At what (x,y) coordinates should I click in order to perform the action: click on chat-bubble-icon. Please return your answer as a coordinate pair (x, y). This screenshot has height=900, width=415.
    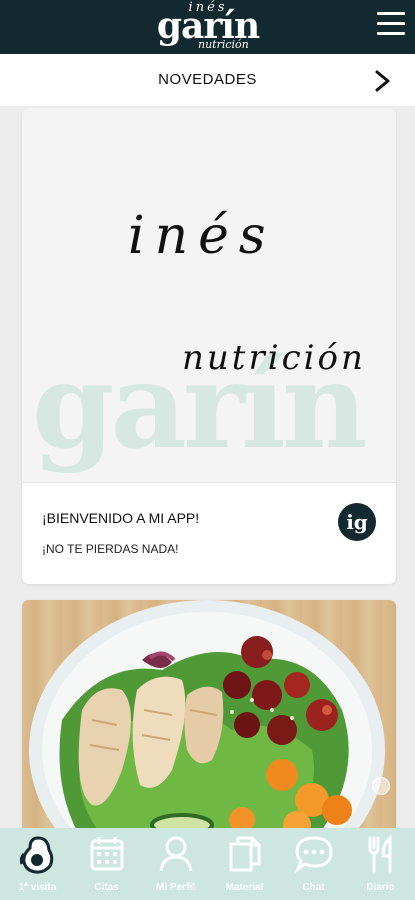
    Looking at the image, I should click on (313, 855).